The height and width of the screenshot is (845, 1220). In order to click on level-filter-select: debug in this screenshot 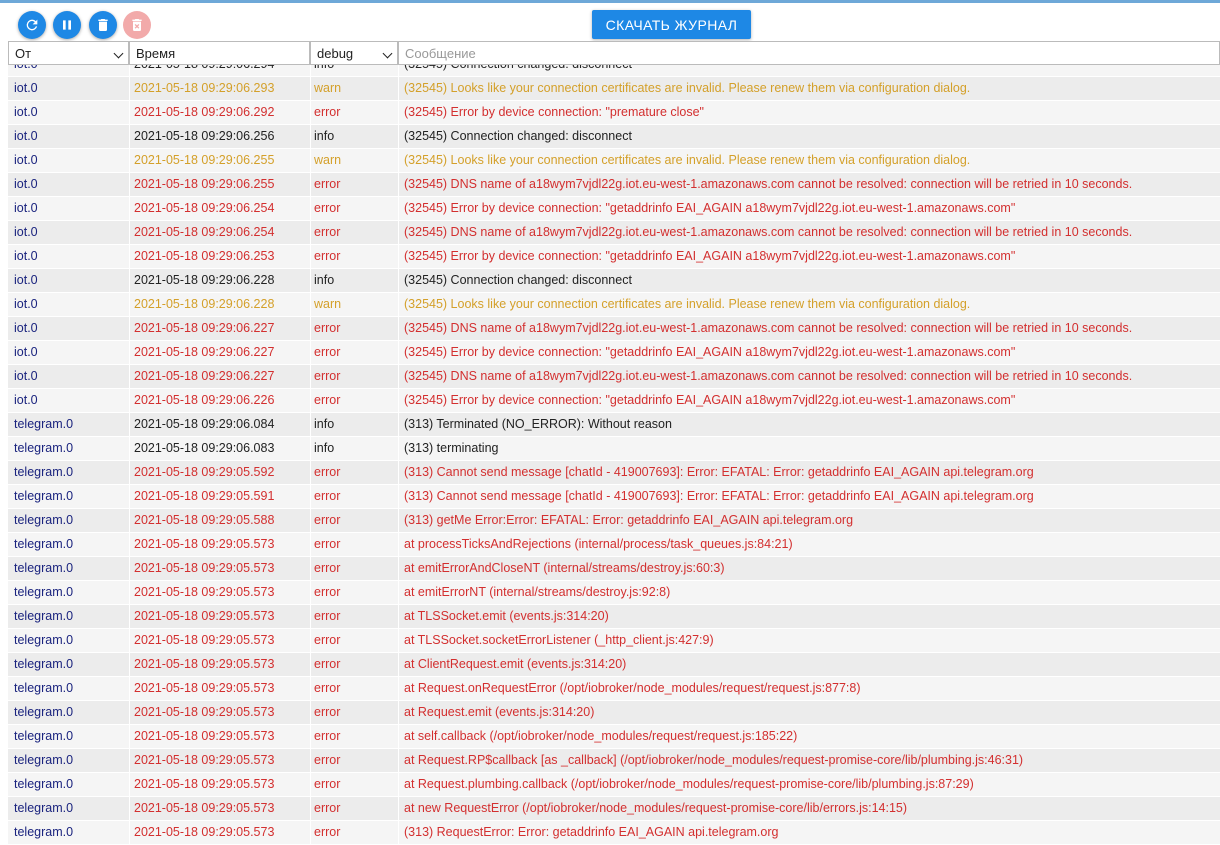, I will do `click(354, 53)`.